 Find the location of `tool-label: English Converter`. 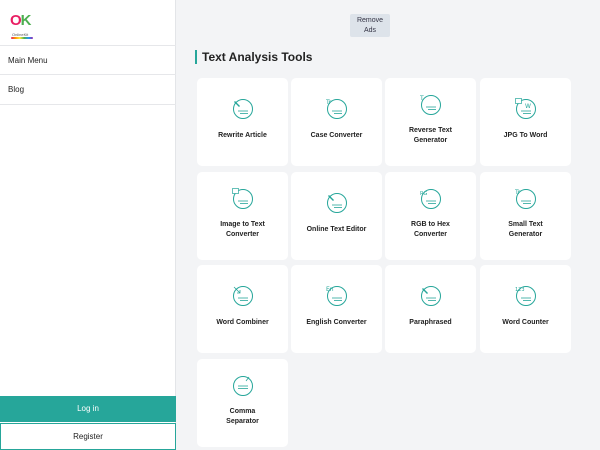

tool-label: English Converter is located at coordinates (336, 322).